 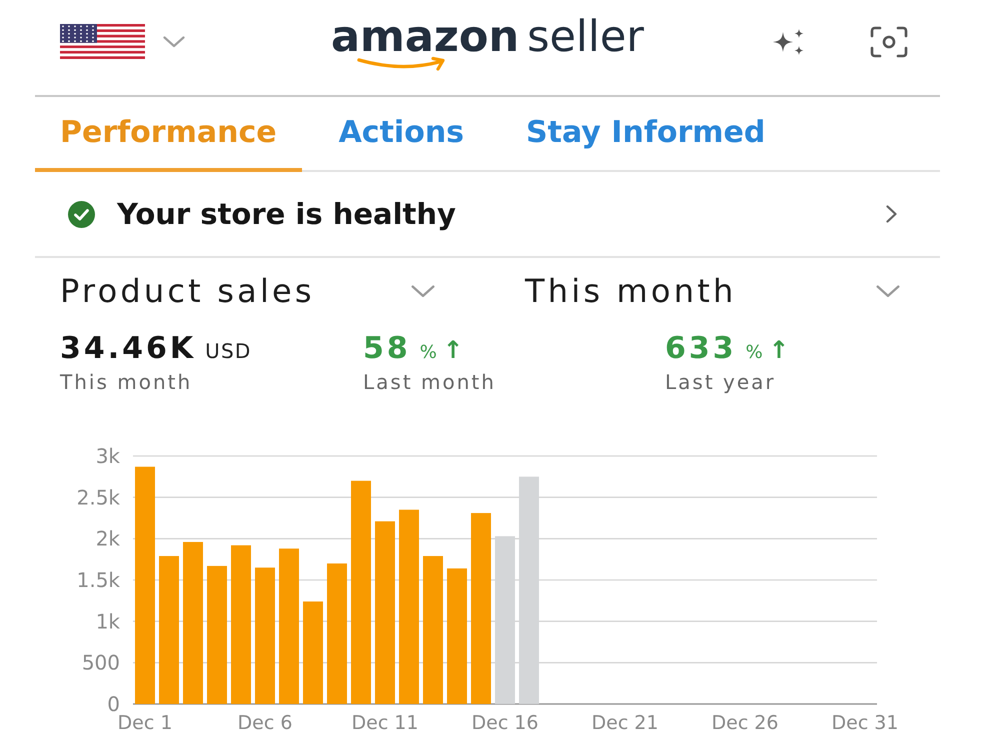 What do you see at coordinates (889, 42) in the screenshot?
I see `scan-icon` at bounding box center [889, 42].